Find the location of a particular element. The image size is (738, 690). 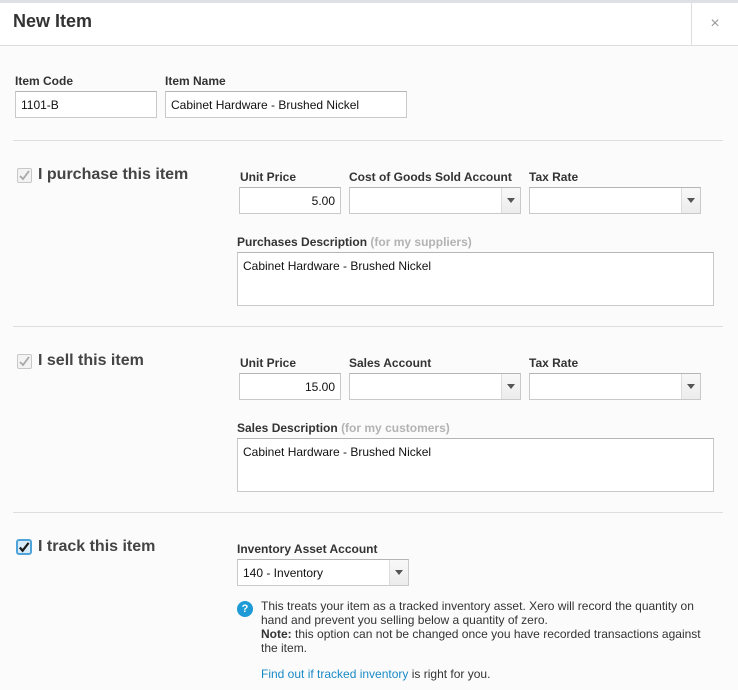

inventory-asset-account-value: 140 - Inventory is located at coordinates (283, 573).